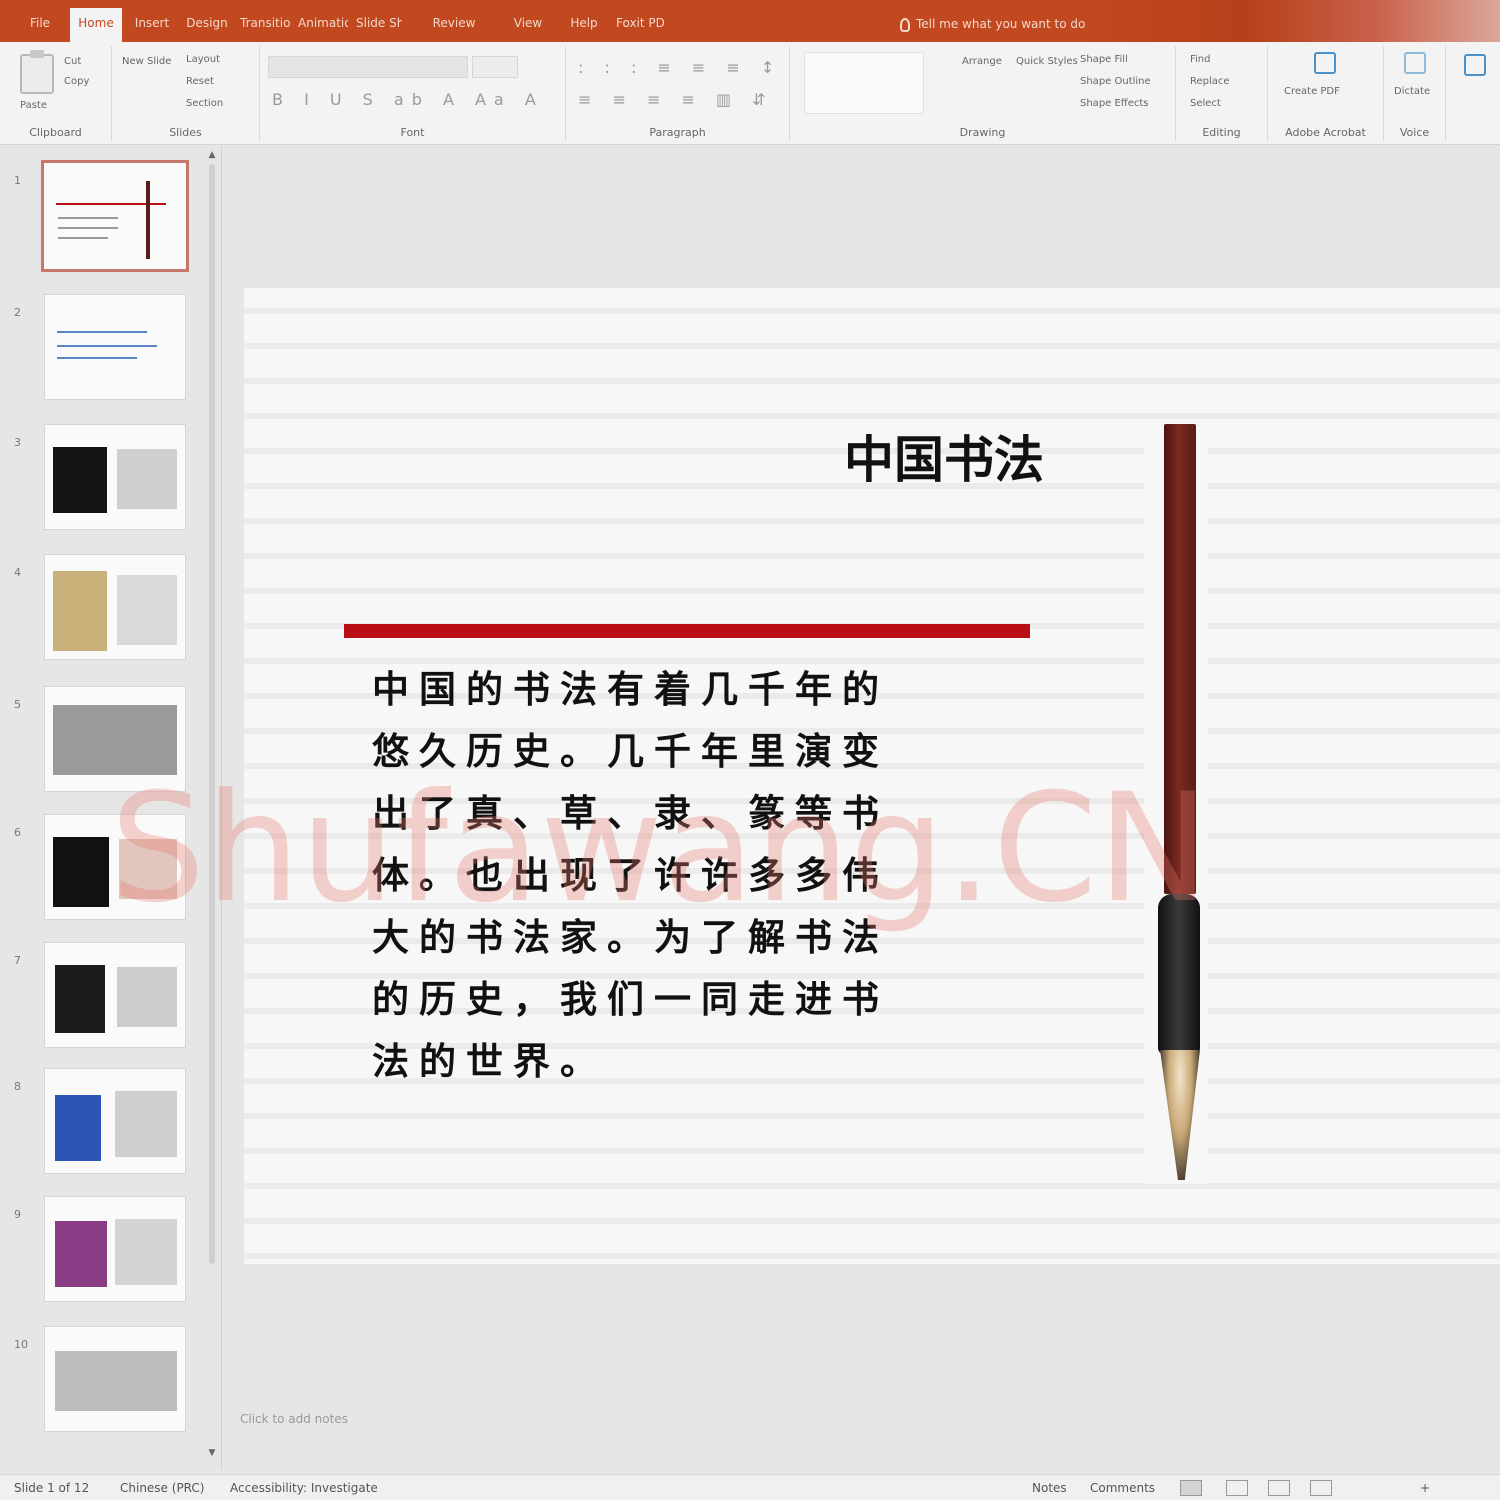 The image size is (1500, 1500). Describe the element at coordinates (495, 67) in the screenshot. I see `font-size-dropdown` at that location.